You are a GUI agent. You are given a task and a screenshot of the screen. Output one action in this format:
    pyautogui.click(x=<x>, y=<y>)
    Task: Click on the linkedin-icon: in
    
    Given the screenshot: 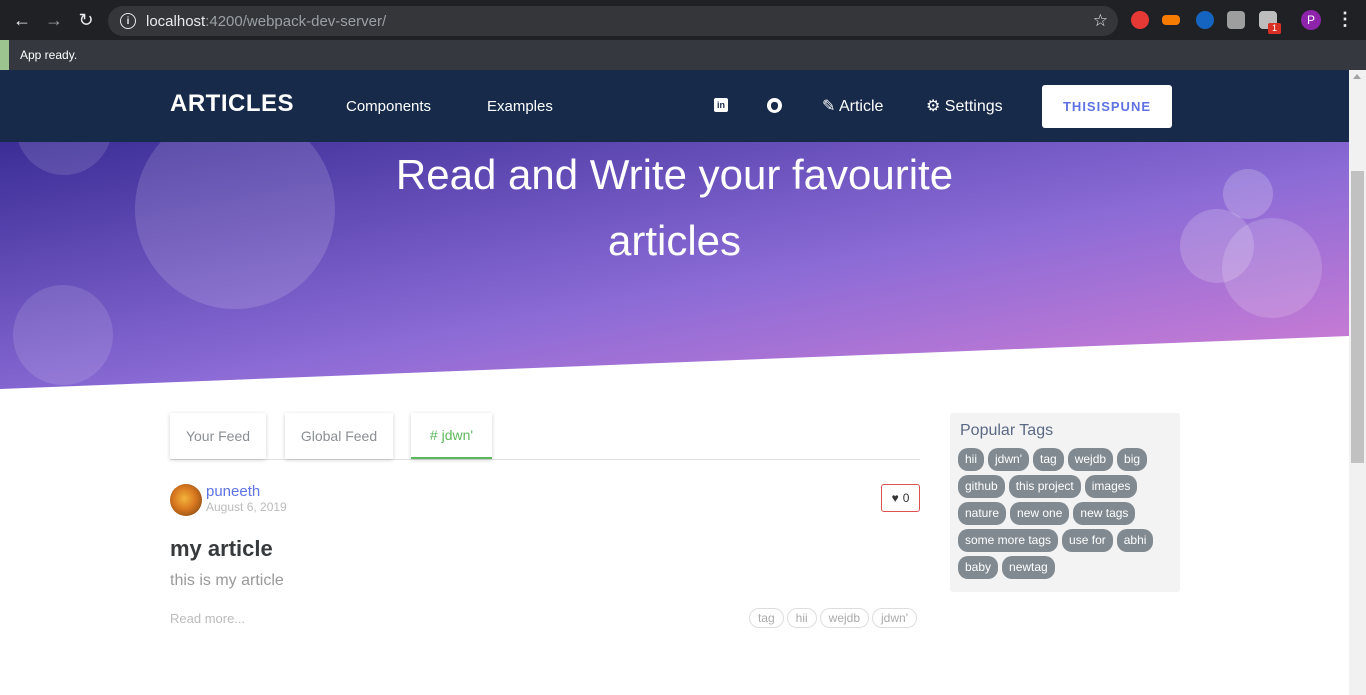 What is the action you would take?
    pyautogui.click(x=721, y=105)
    